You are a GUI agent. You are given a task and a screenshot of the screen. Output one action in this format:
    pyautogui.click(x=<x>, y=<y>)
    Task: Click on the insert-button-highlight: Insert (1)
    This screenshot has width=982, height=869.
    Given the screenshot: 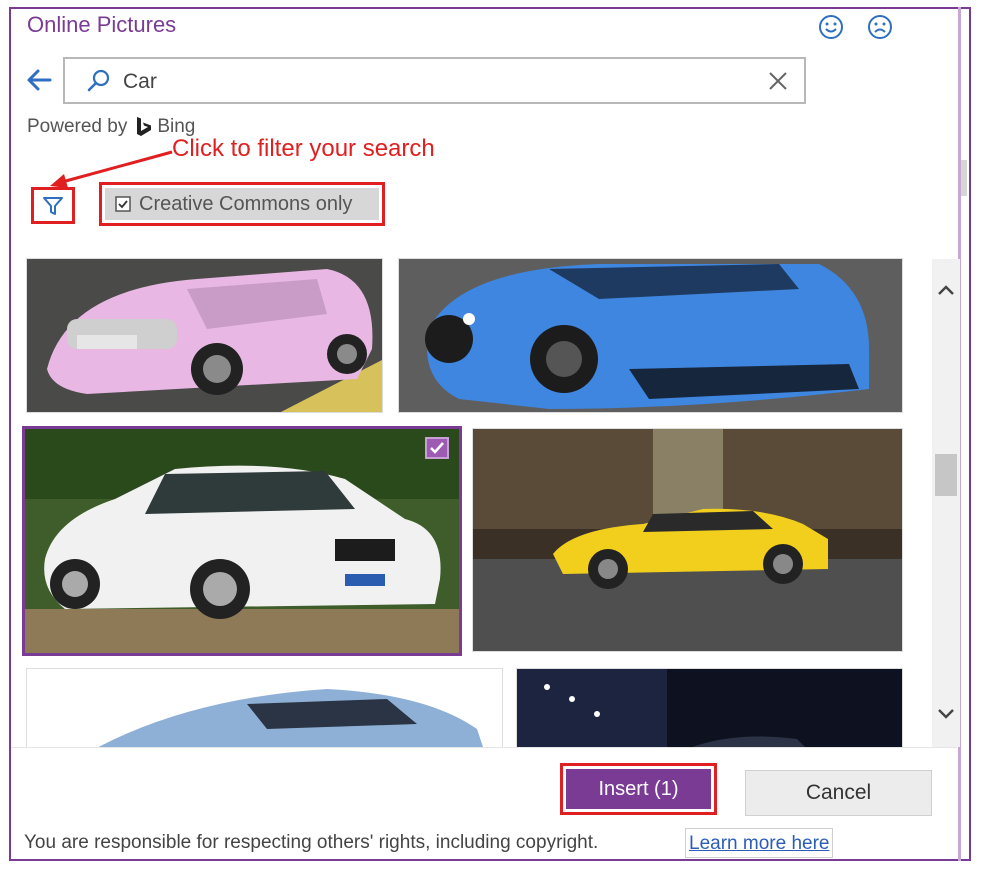 What is the action you would take?
    pyautogui.click(x=638, y=789)
    